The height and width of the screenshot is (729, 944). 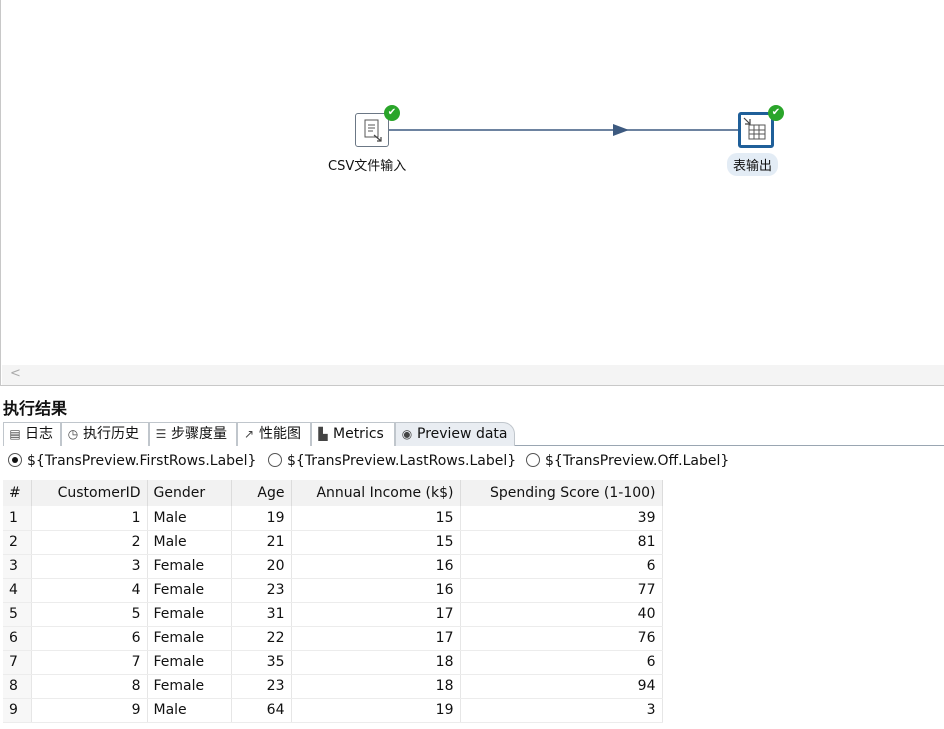 What do you see at coordinates (561, 638) in the screenshot?
I see `cell-spending-score: 76` at bounding box center [561, 638].